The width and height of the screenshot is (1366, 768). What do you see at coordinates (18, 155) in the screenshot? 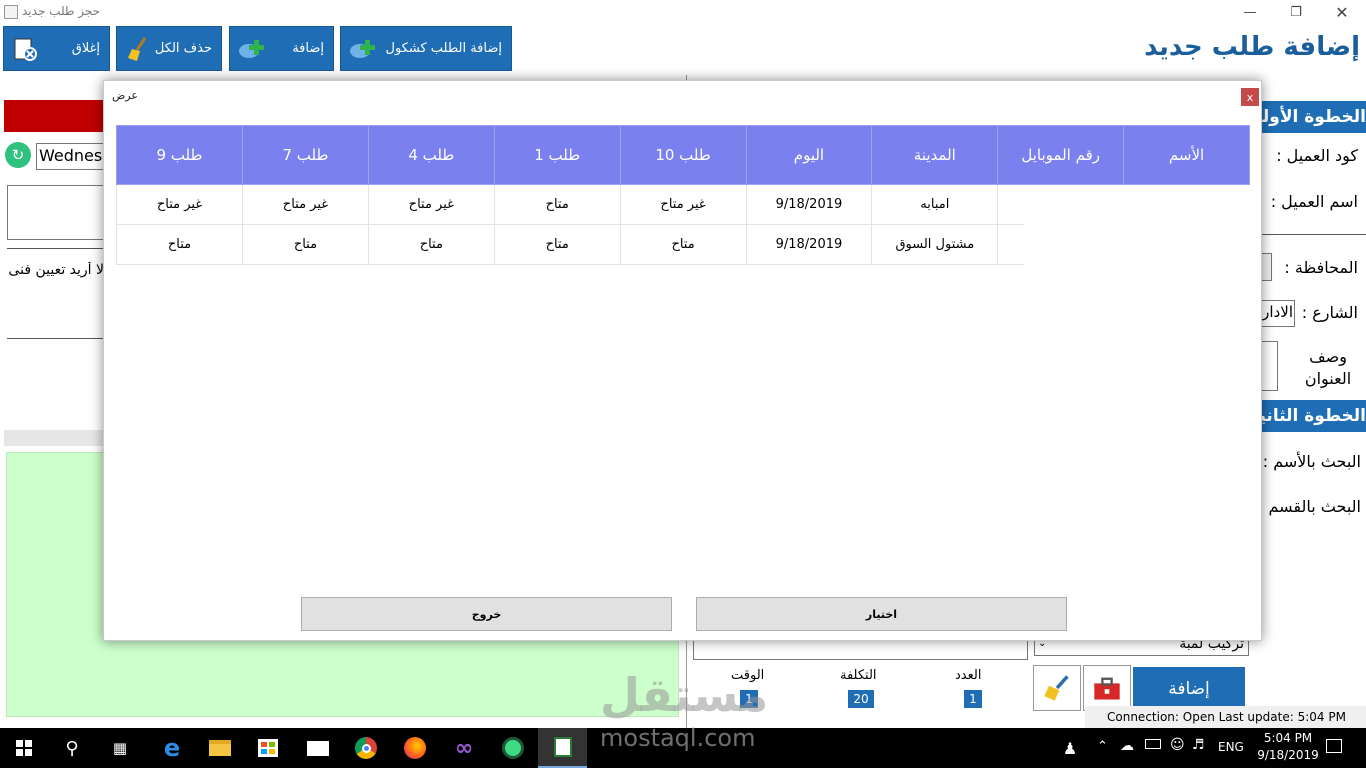
I see `refresh-icon: ↻` at bounding box center [18, 155].